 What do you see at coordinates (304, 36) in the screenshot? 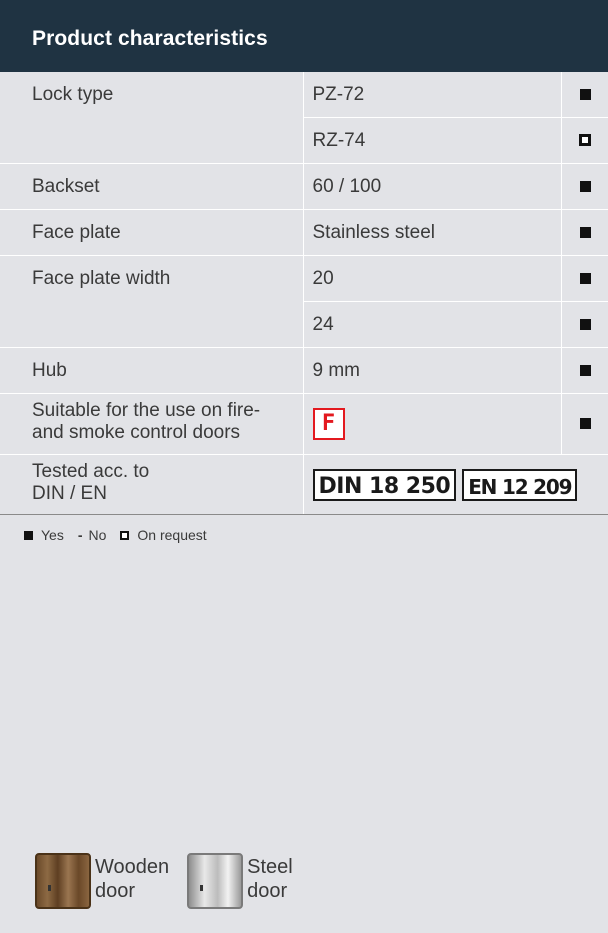
I see `section-header: Product characteristics` at bounding box center [304, 36].